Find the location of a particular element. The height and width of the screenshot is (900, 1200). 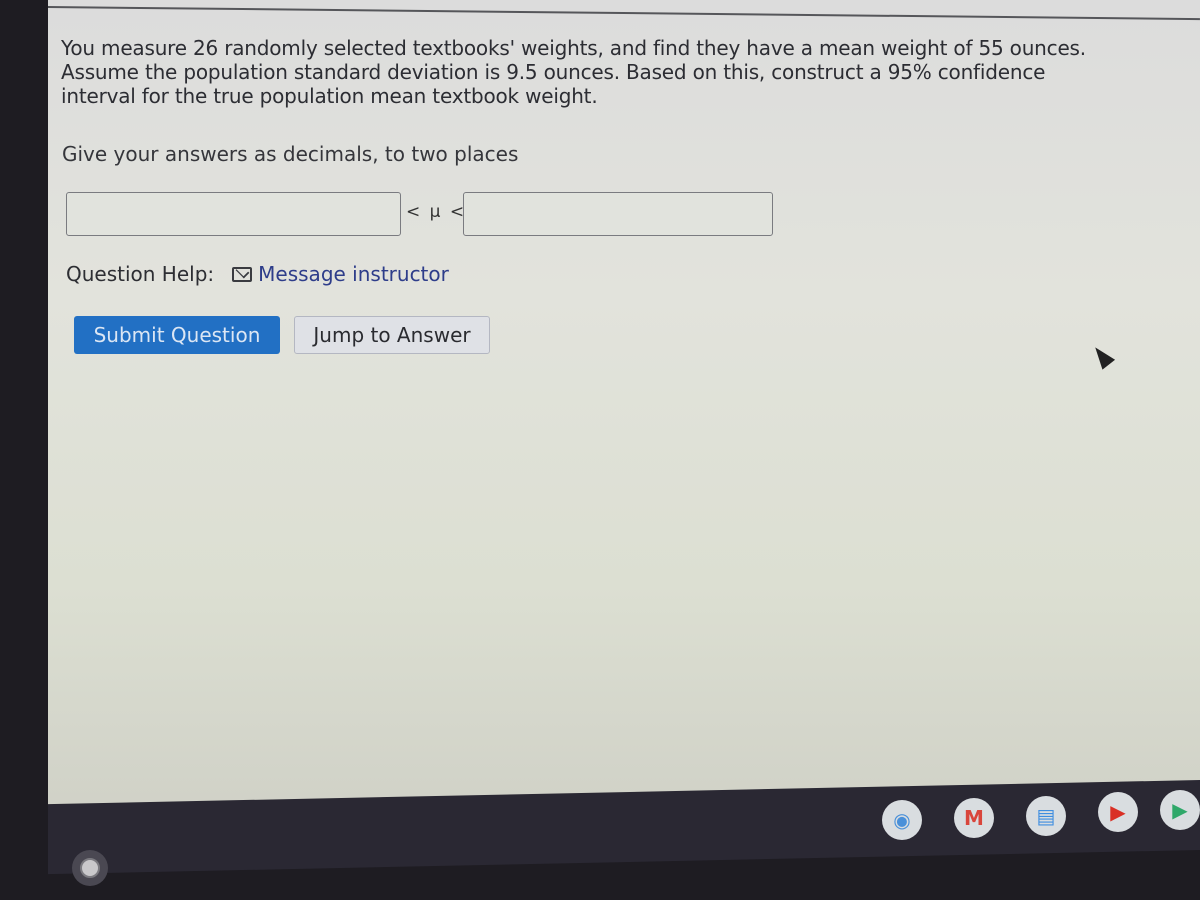

youtube-icon: ▶ is located at coordinates (1118, 812).